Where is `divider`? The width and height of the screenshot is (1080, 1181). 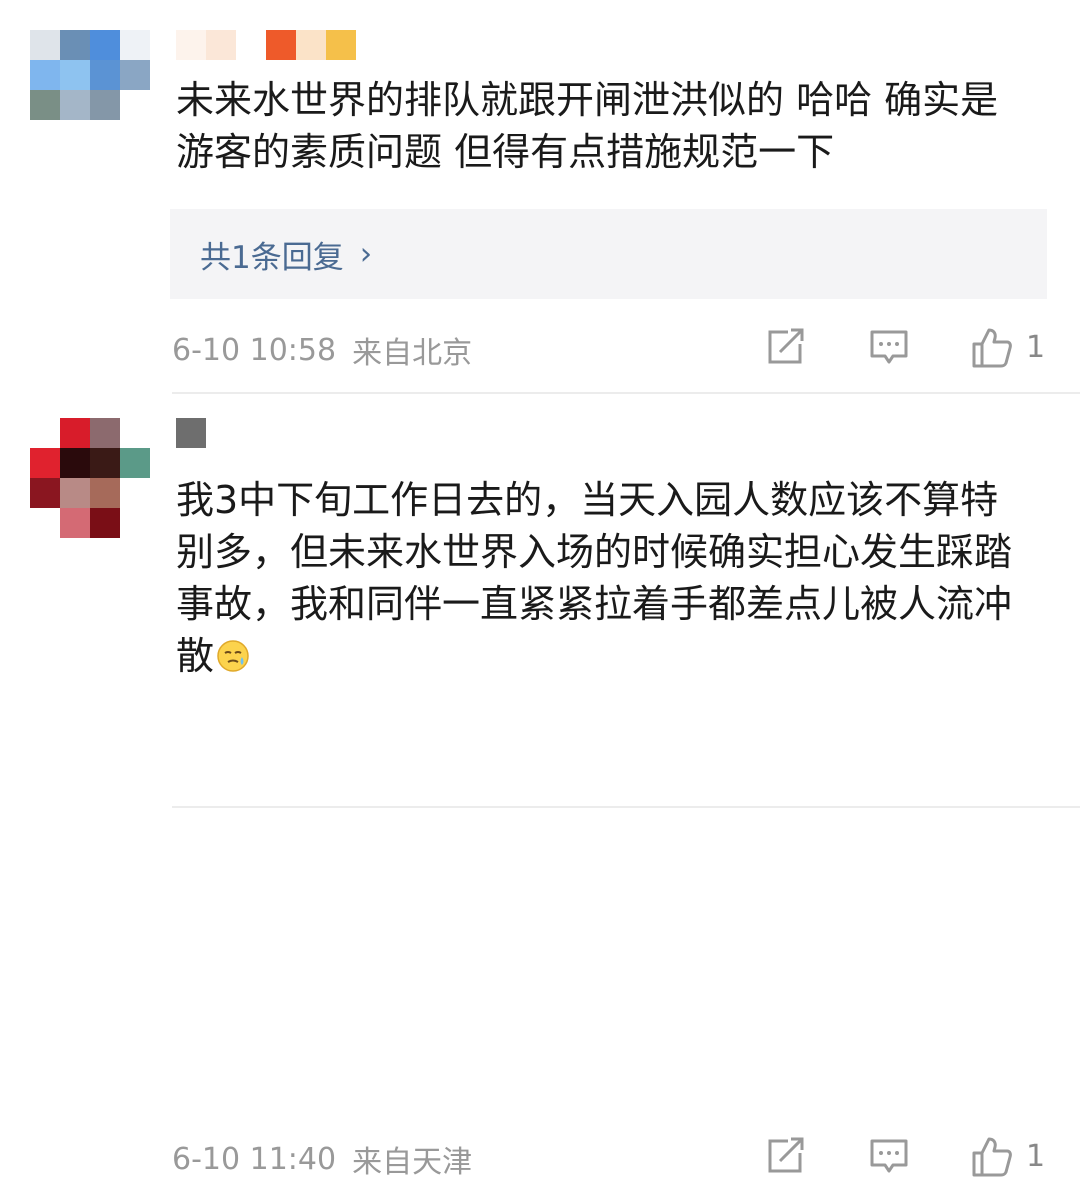
divider is located at coordinates (626, 807).